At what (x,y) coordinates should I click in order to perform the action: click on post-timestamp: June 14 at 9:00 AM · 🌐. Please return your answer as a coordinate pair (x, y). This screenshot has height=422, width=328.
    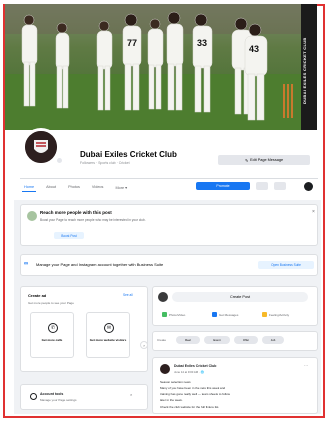
    Looking at the image, I should click on (189, 372).